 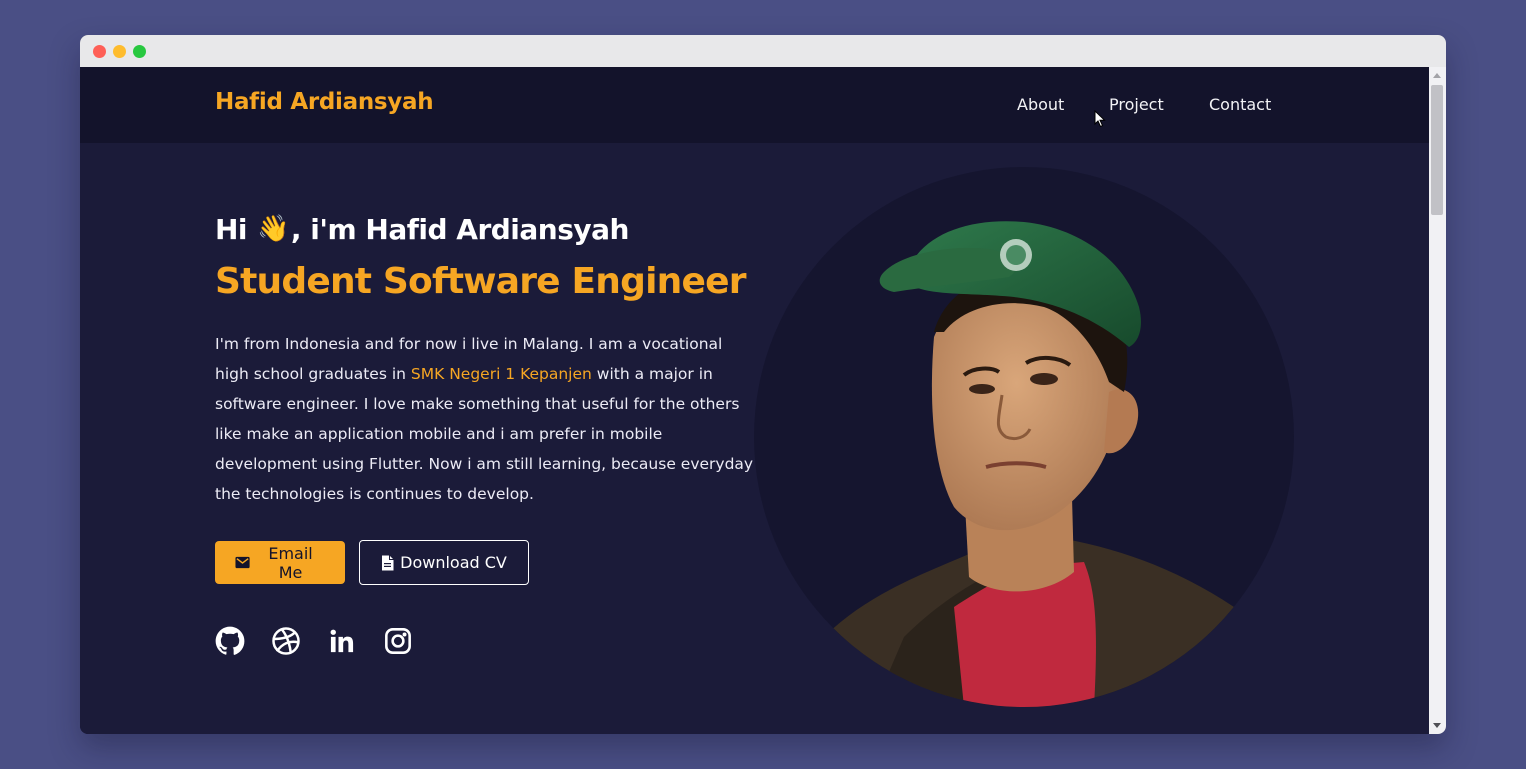 I want to click on minimize-window-button, so click(x=119, y=51).